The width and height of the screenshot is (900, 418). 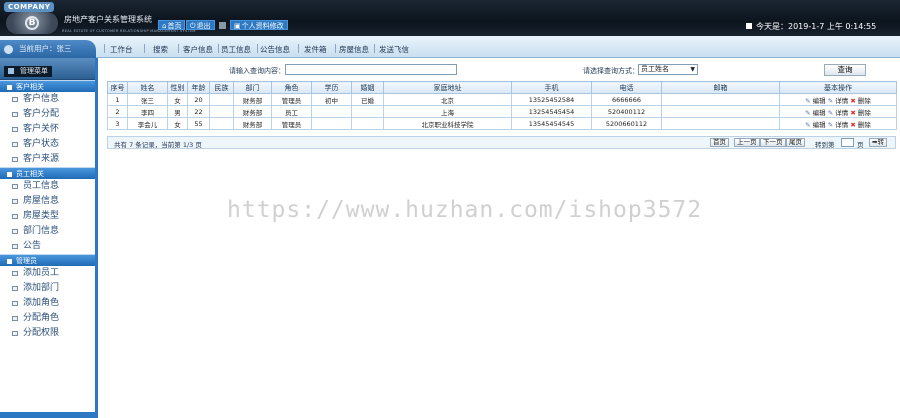 I want to click on goto-button: ➡转, so click(x=878, y=142).